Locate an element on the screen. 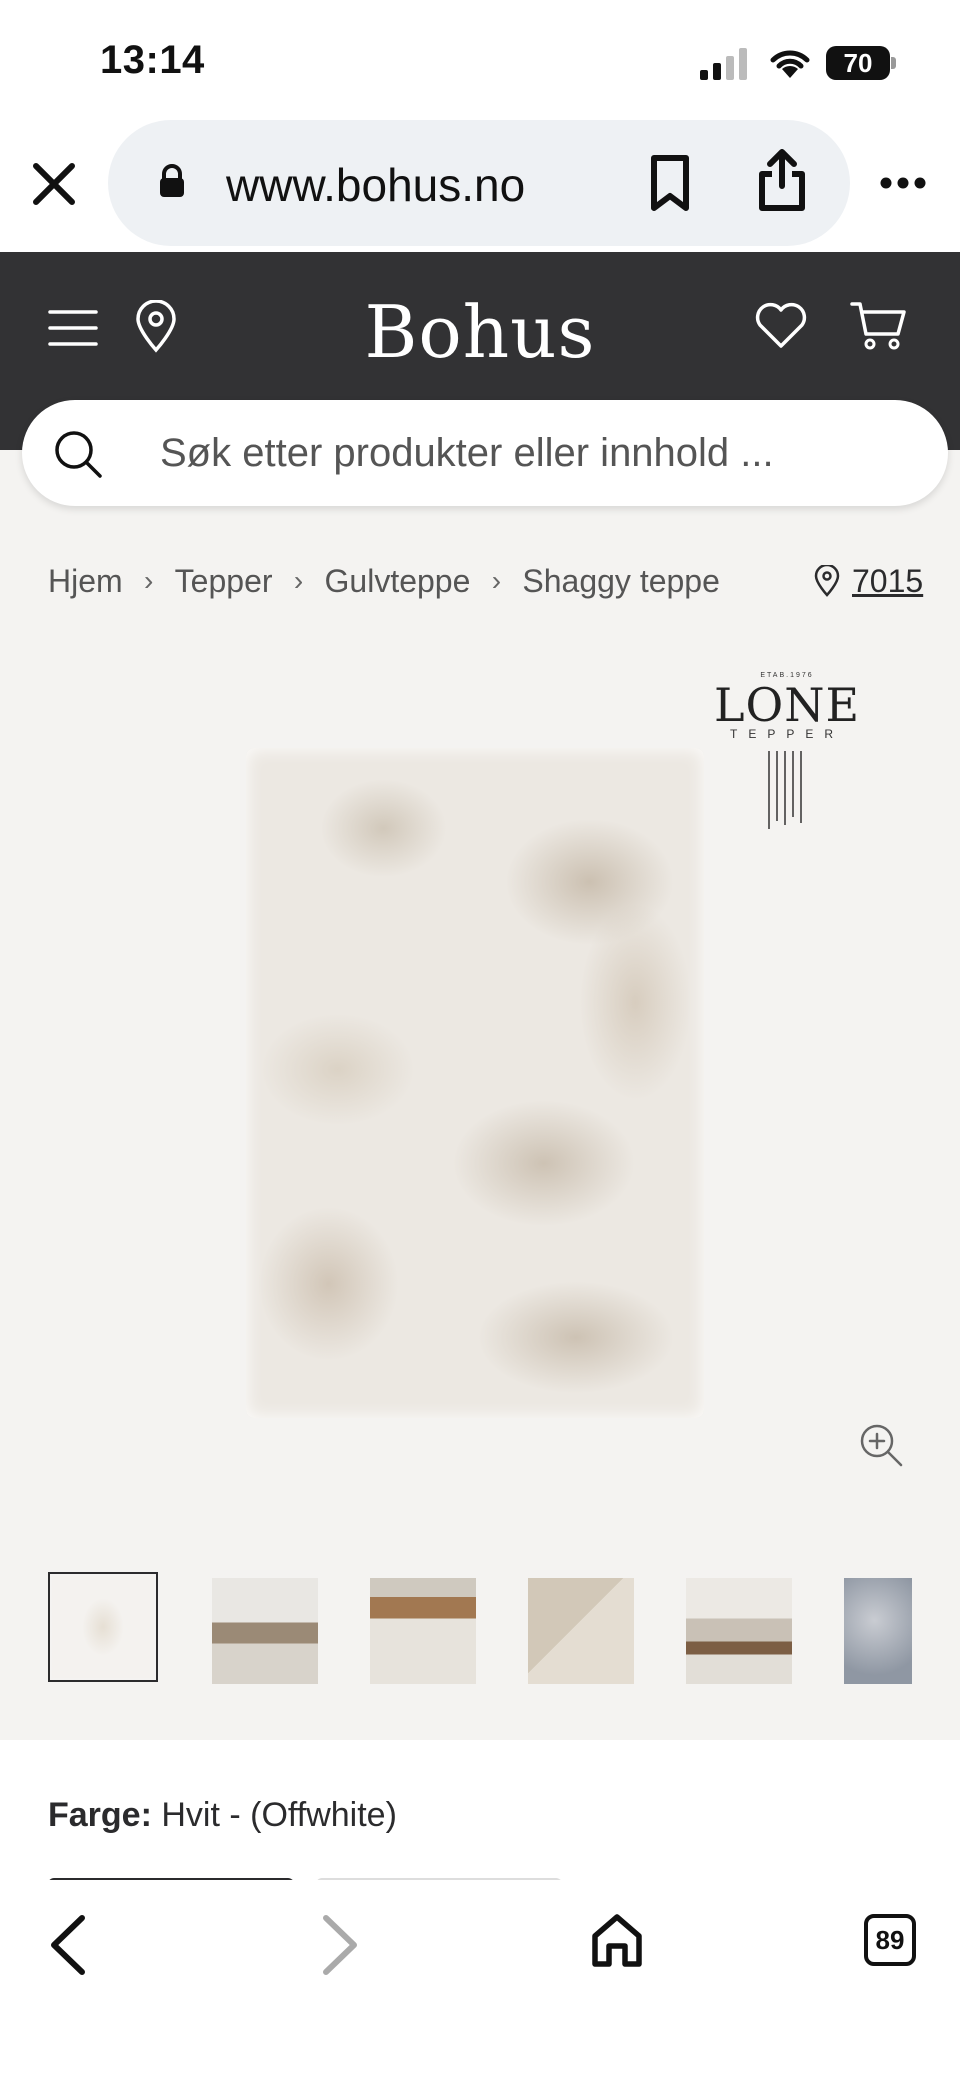 The width and height of the screenshot is (960, 2078). search-bar is located at coordinates (485, 453).